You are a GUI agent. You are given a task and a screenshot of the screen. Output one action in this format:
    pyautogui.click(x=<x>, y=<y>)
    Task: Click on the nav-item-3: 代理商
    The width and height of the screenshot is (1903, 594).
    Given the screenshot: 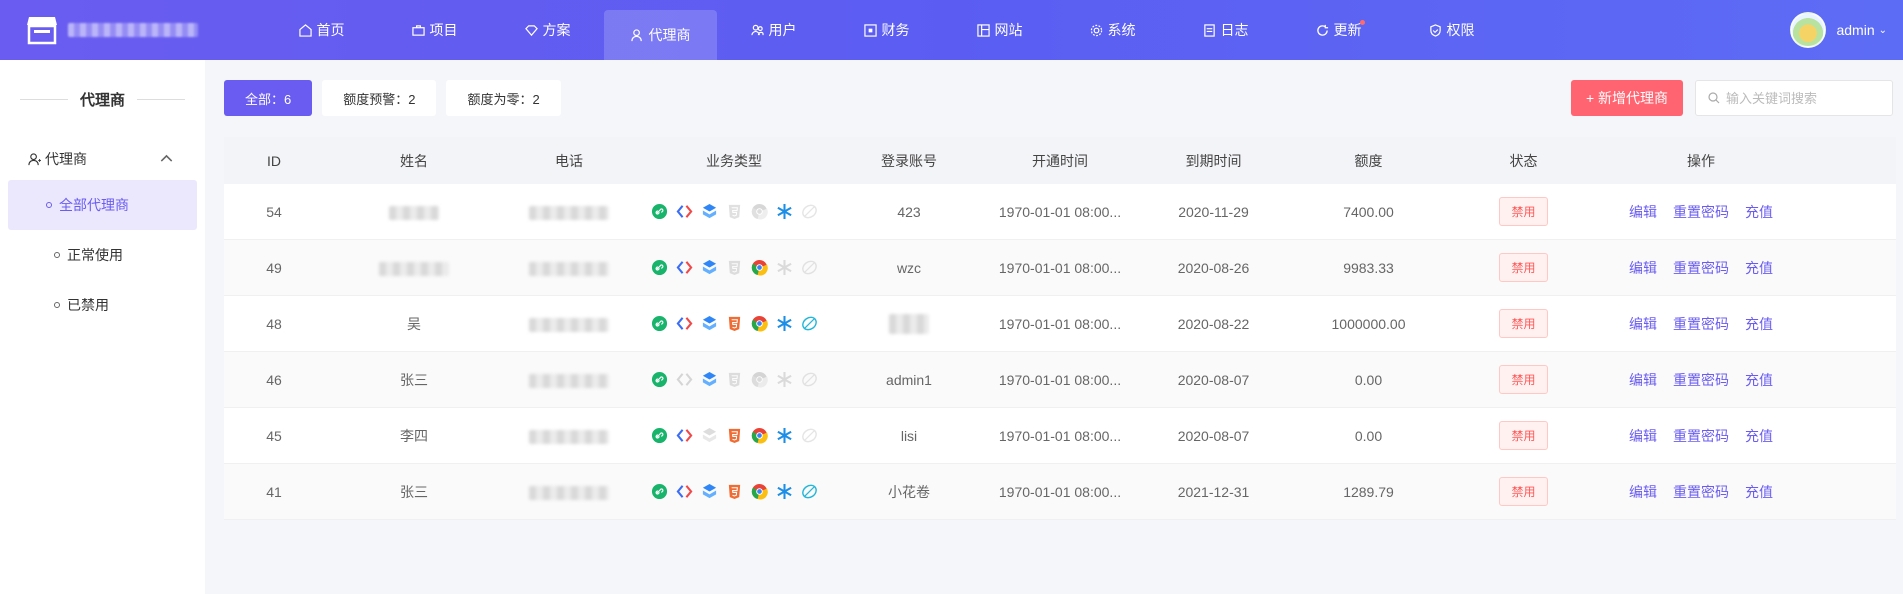 What is the action you would take?
    pyautogui.click(x=660, y=35)
    